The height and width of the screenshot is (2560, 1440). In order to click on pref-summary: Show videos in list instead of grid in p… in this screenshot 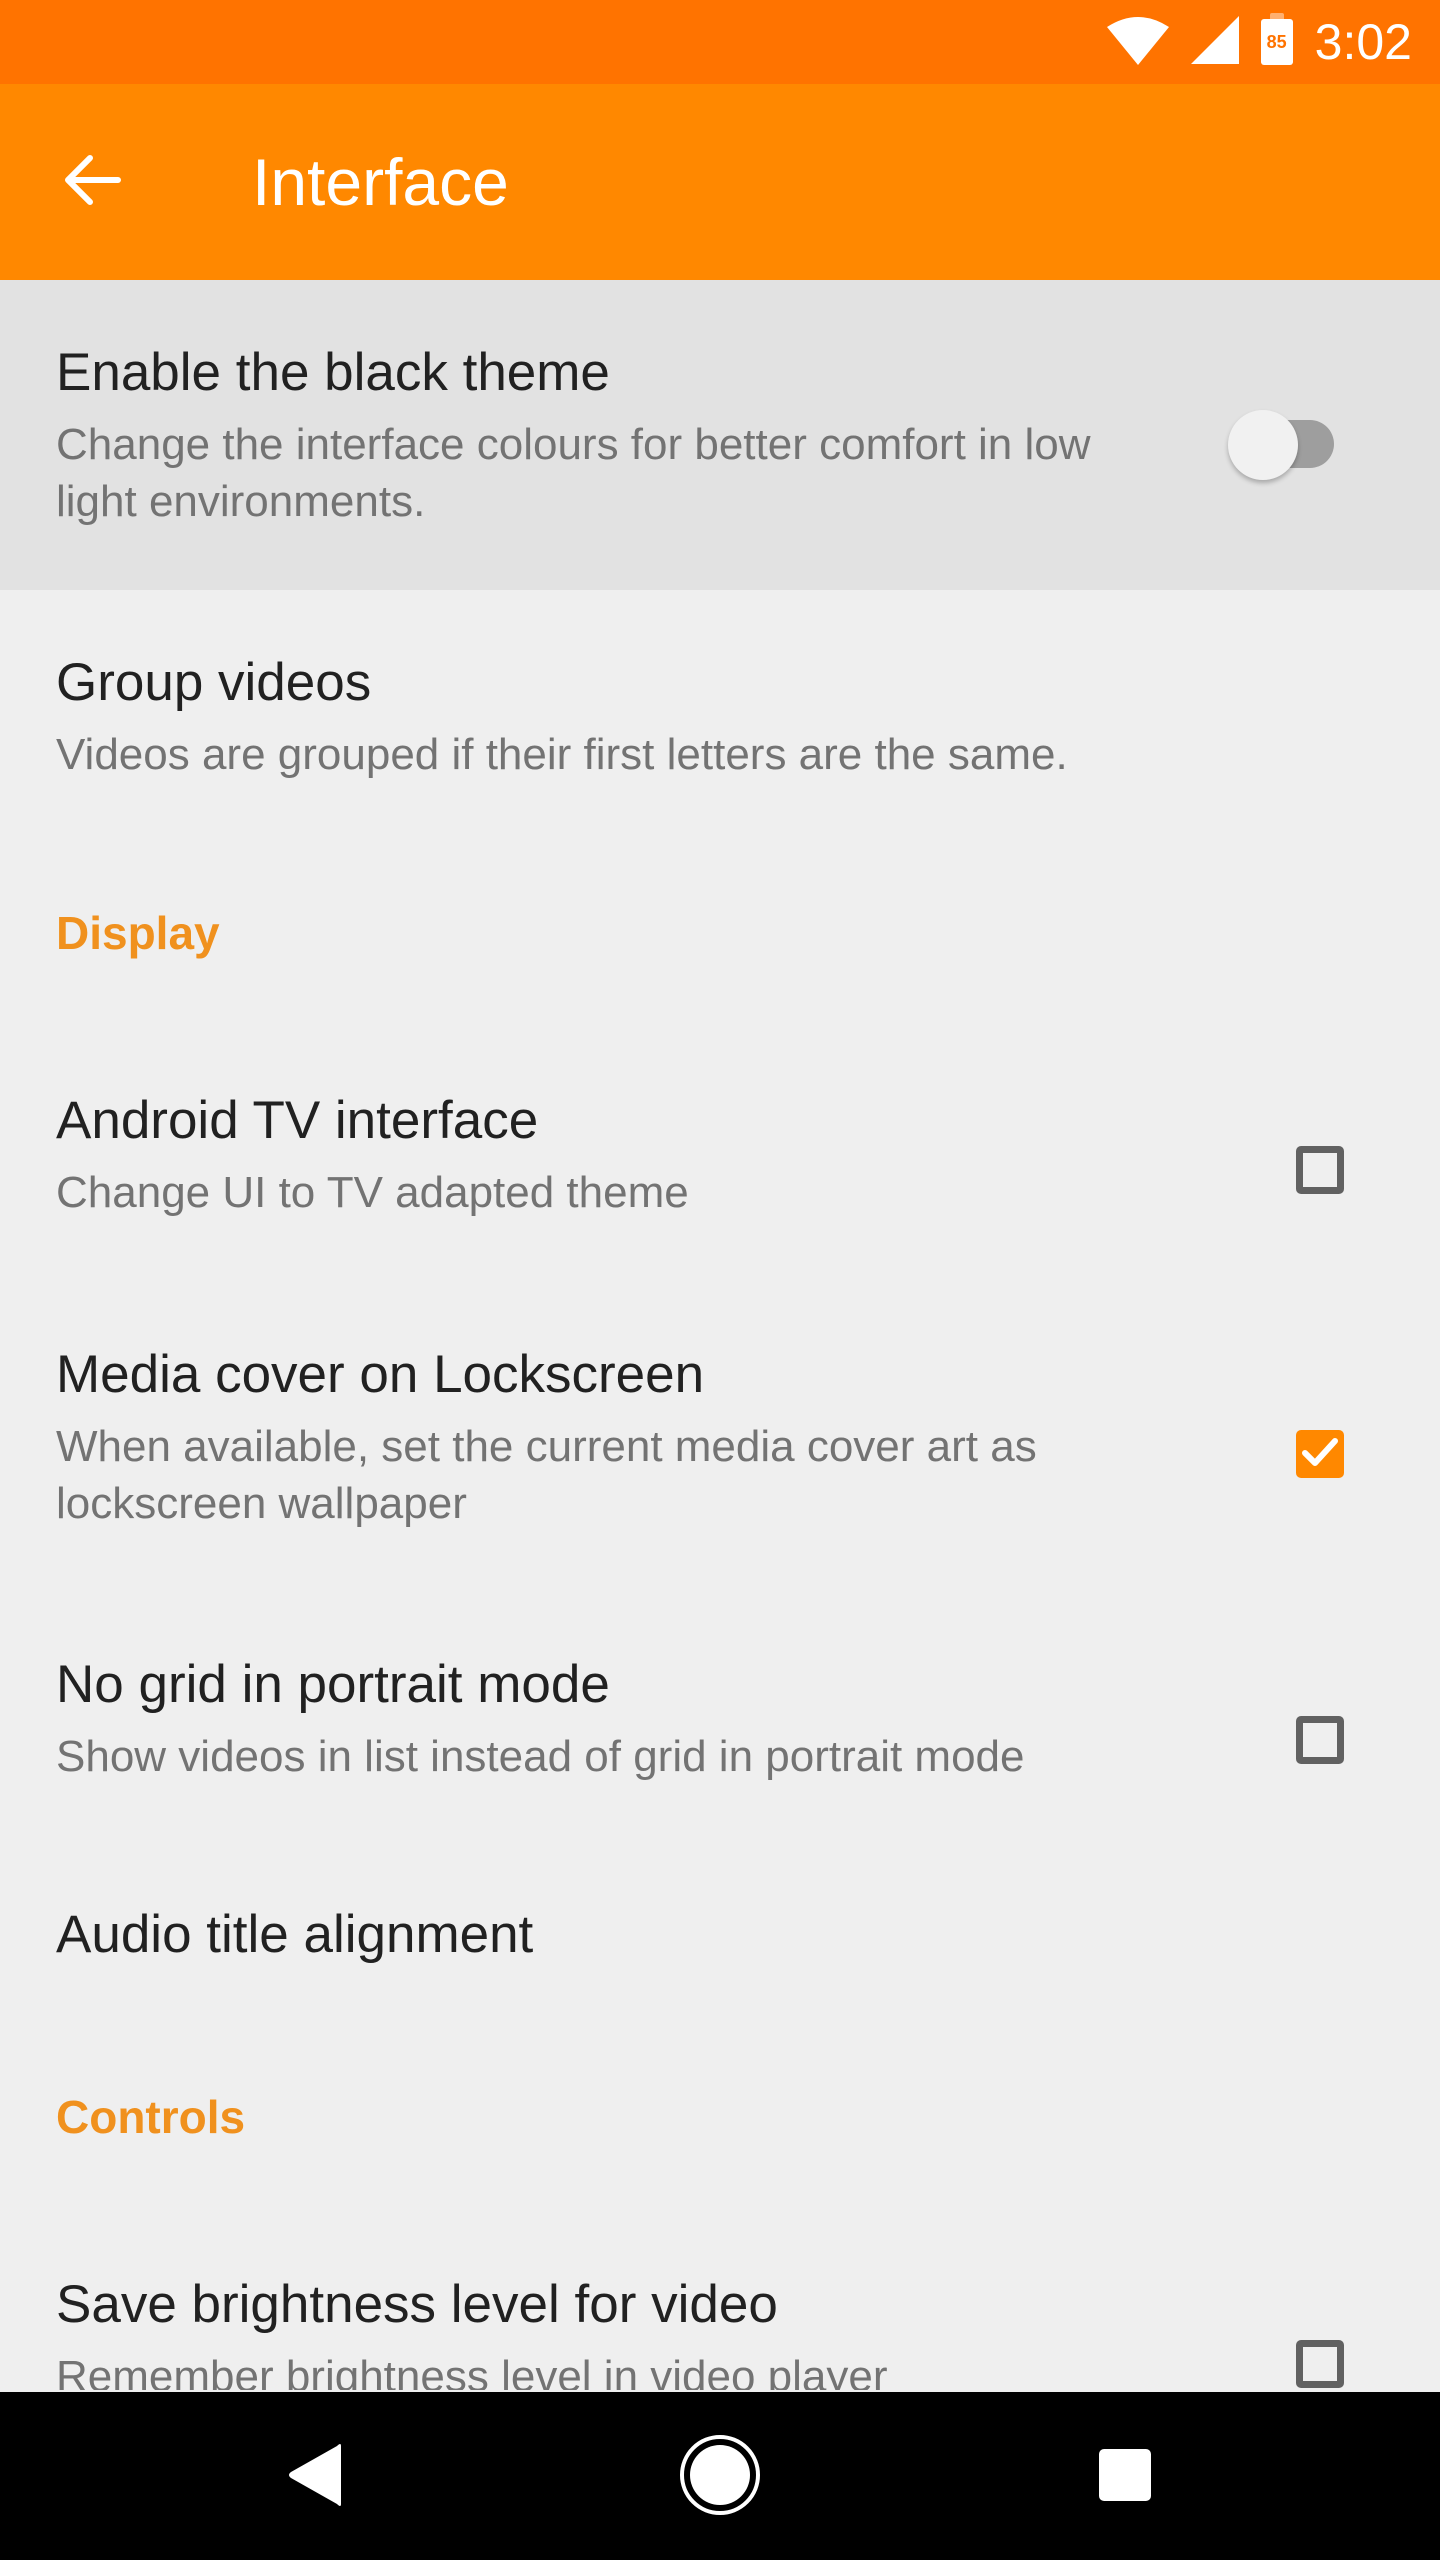, I will do `click(540, 1756)`.